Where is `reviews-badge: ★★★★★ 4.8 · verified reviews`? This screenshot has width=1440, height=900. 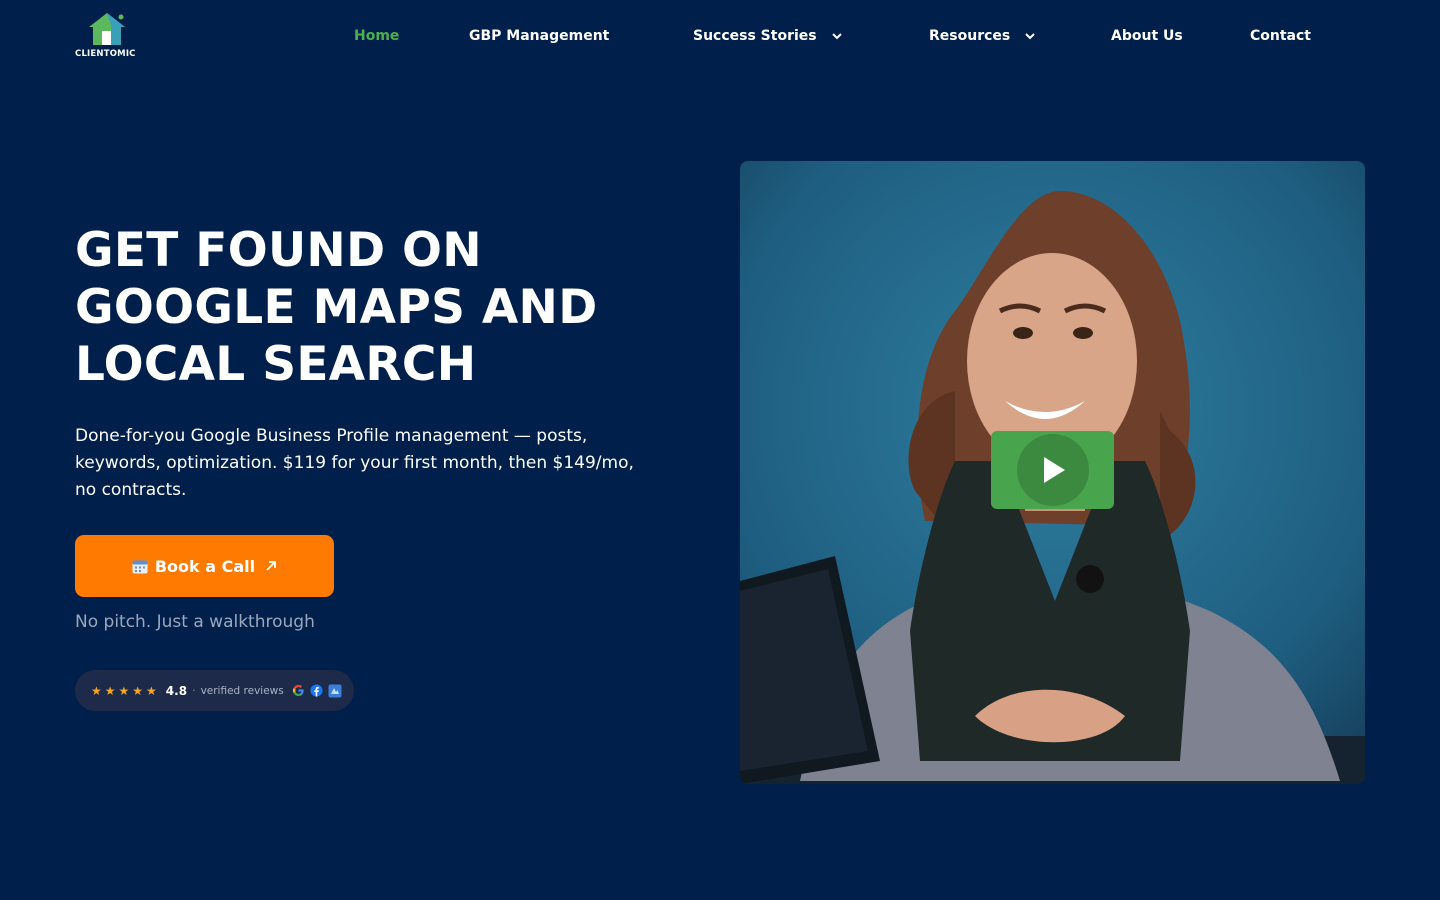 reviews-badge: ★★★★★ 4.8 · verified reviews is located at coordinates (214, 690).